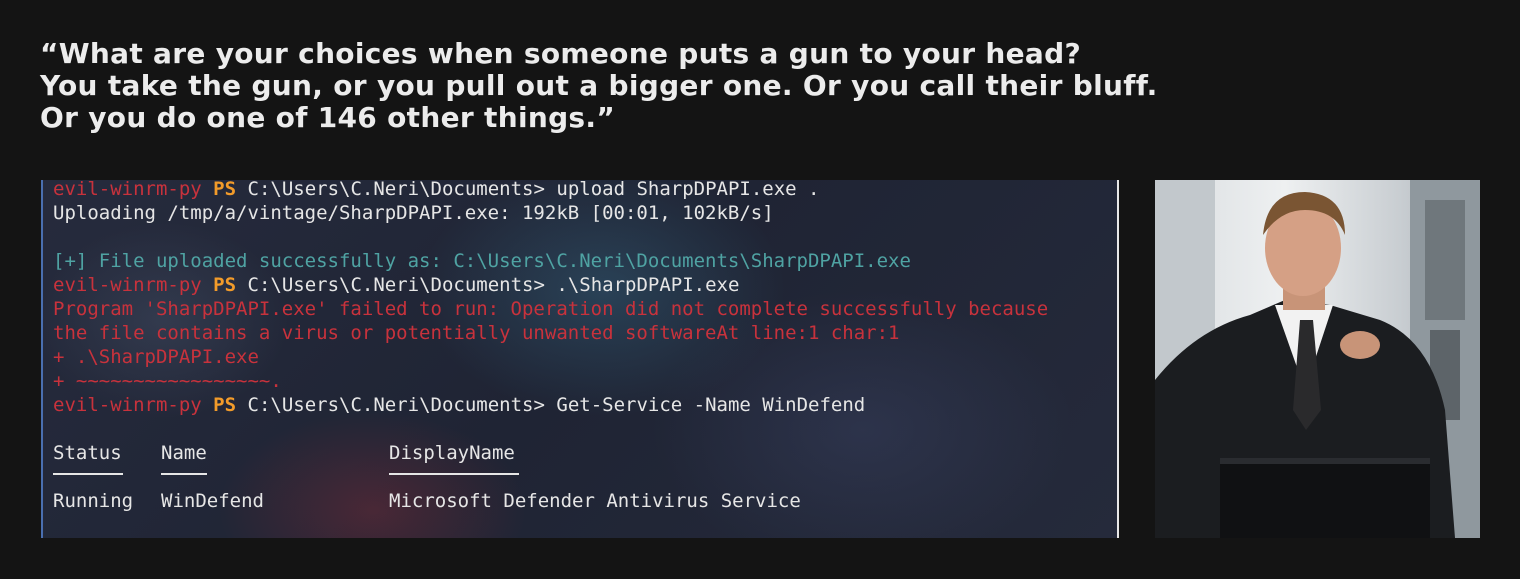 This screenshot has height=579, width=1520. Describe the element at coordinates (167, 381) in the screenshot. I see `error-line: + ~~~~~~~~~~~~~~~~~.` at that location.